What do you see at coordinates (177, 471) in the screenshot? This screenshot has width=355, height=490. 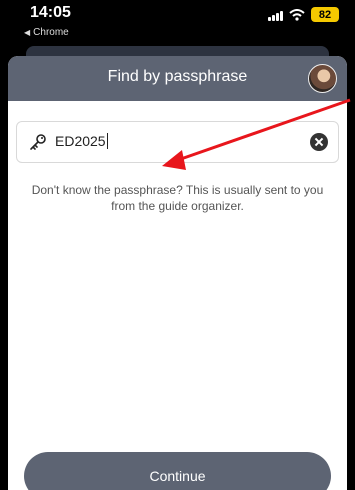 I see `continue-button: Continue` at bounding box center [177, 471].